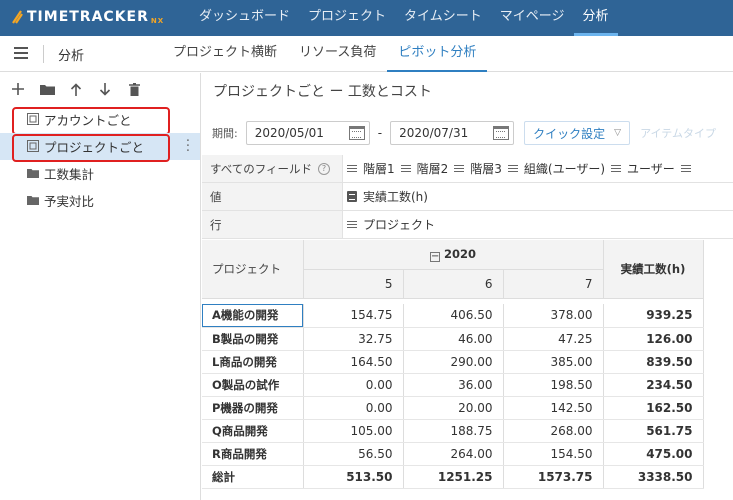 The image size is (733, 500). What do you see at coordinates (337, 54) in the screenshot?
I see `tab-resource-load: リソース負荷` at bounding box center [337, 54].